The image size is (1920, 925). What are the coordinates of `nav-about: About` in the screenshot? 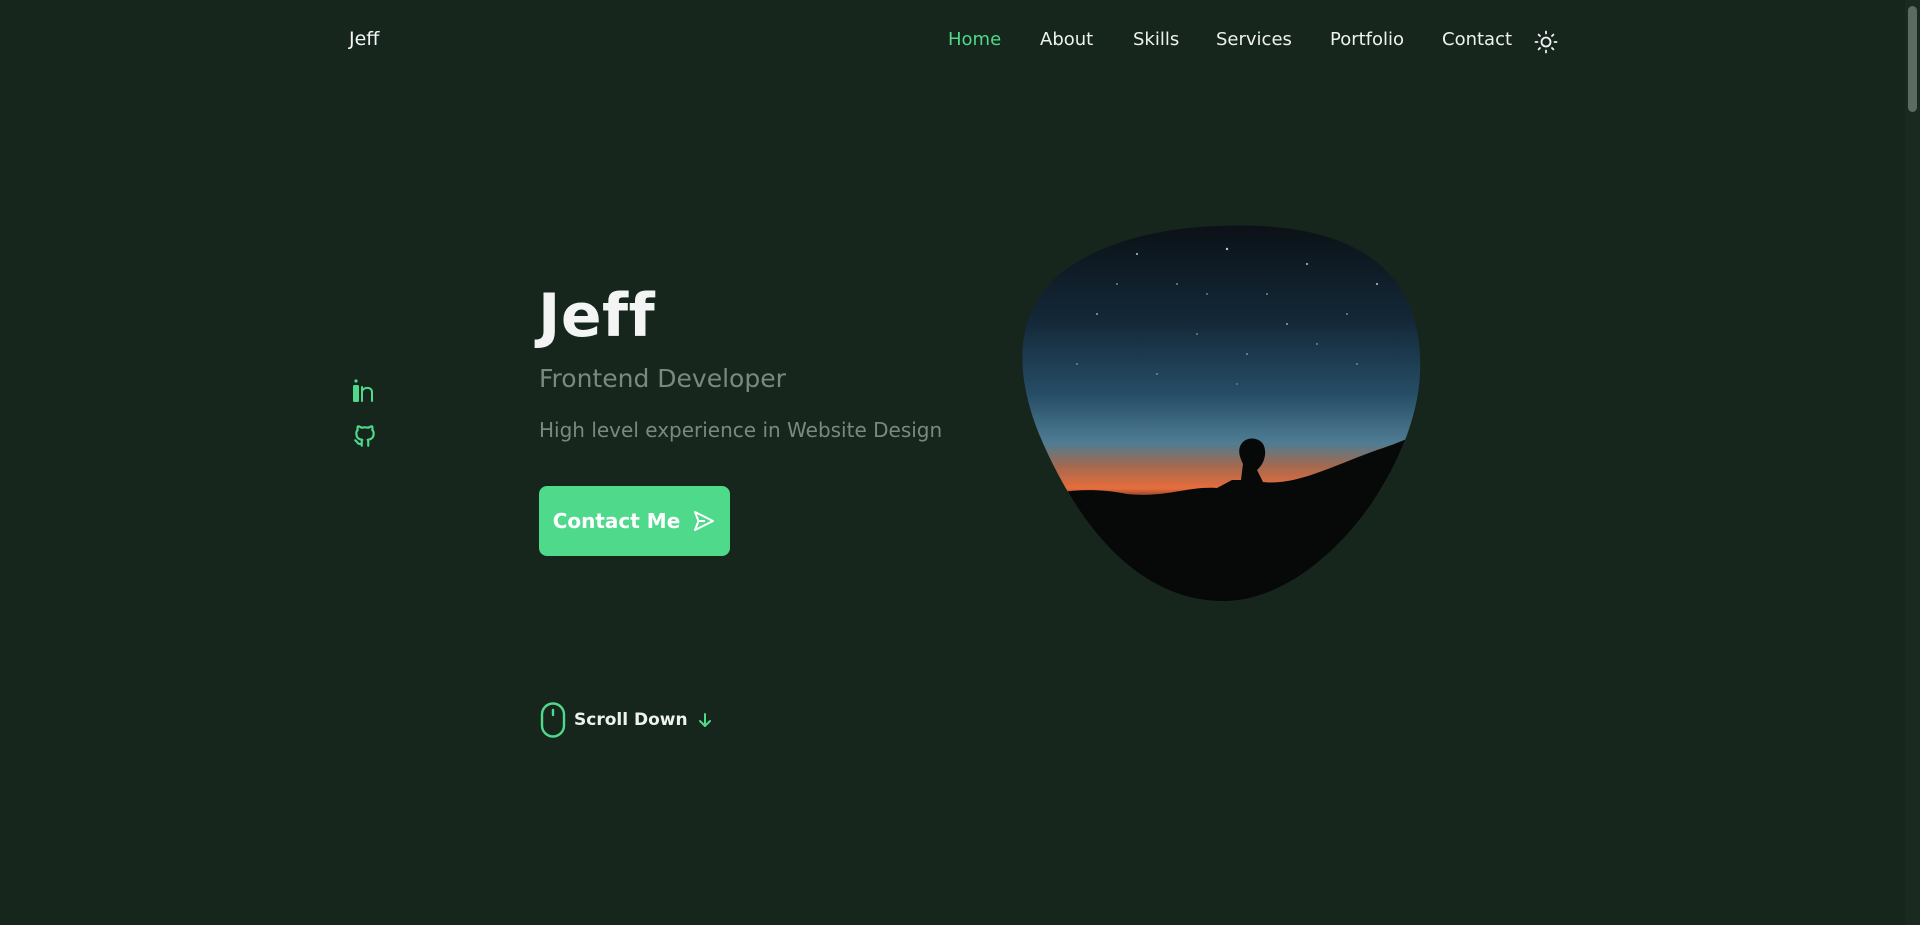 It's located at (1066, 39).